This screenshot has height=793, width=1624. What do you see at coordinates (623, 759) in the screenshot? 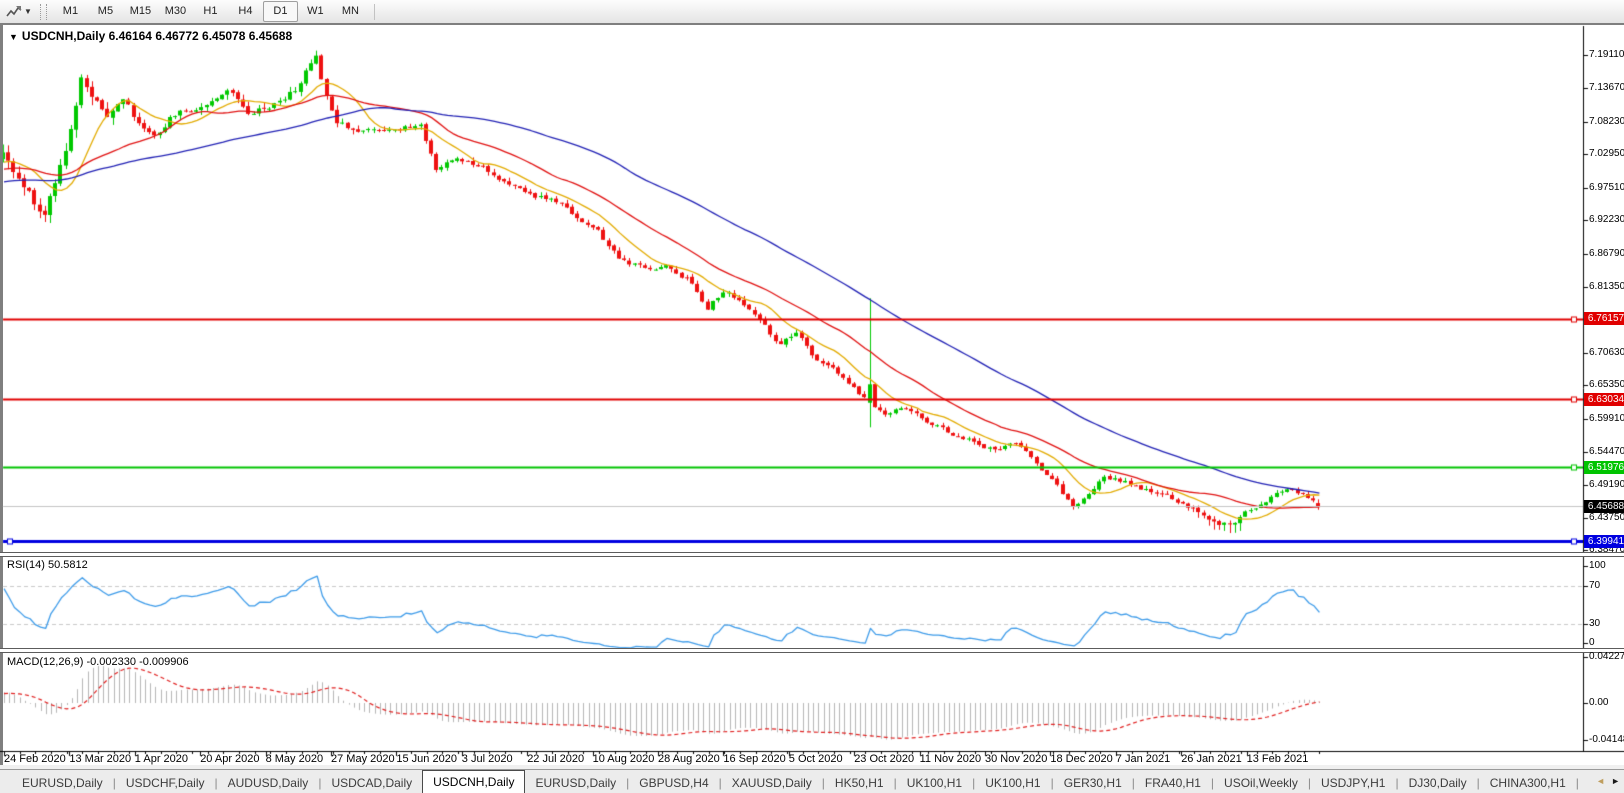
I see `date-axis-label: 10 Aug 2020` at bounding box center [623, 759].